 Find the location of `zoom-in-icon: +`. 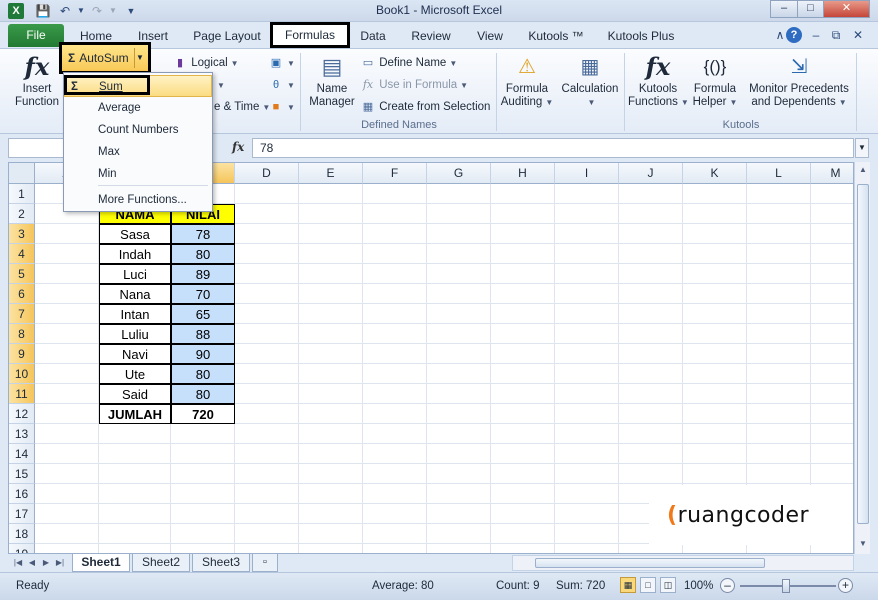

zoom-in-icon: + is located at coordinates (845, 585).